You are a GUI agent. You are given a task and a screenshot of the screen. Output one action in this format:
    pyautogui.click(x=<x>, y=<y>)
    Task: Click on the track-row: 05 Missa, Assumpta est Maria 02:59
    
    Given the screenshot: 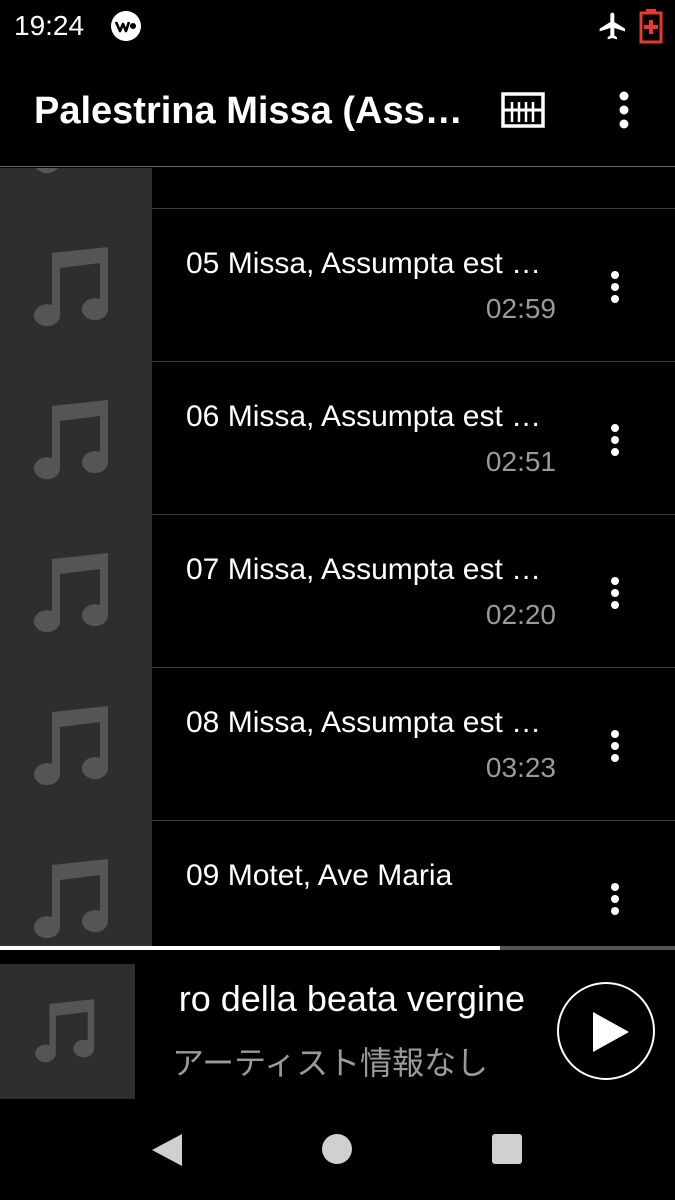 What is the action you would take?
    pyautogui.click(x=337, y=285)
    